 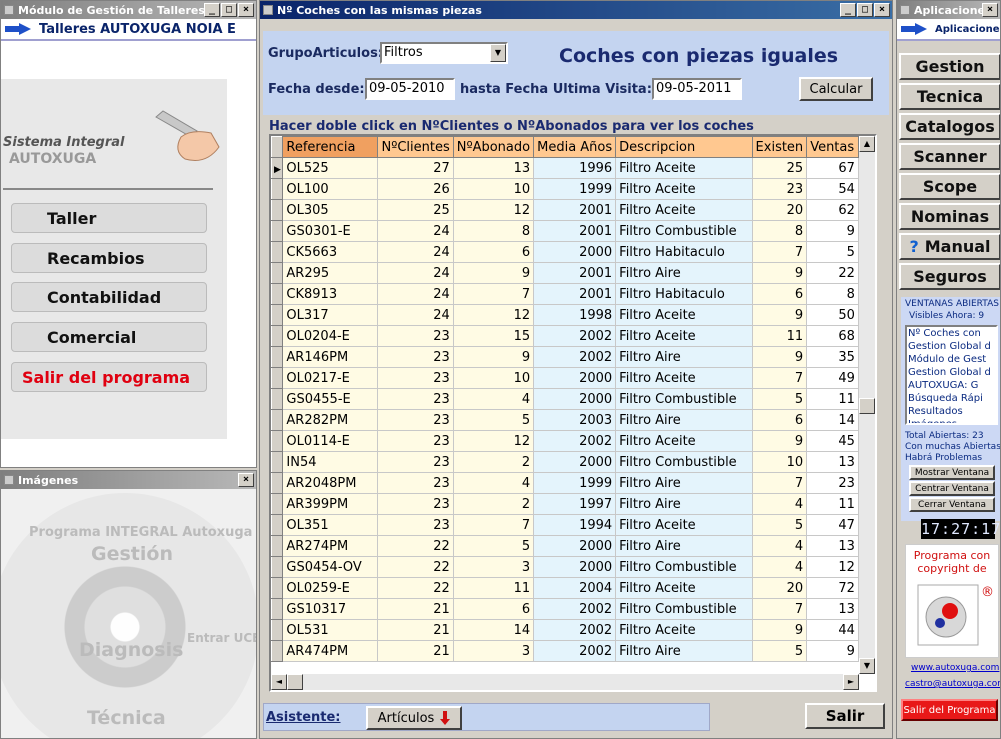 What do you see at coordinates (575, 147) in the screenshot?
I see `col-header-media: Media Años` at bounding box center [575, 147].